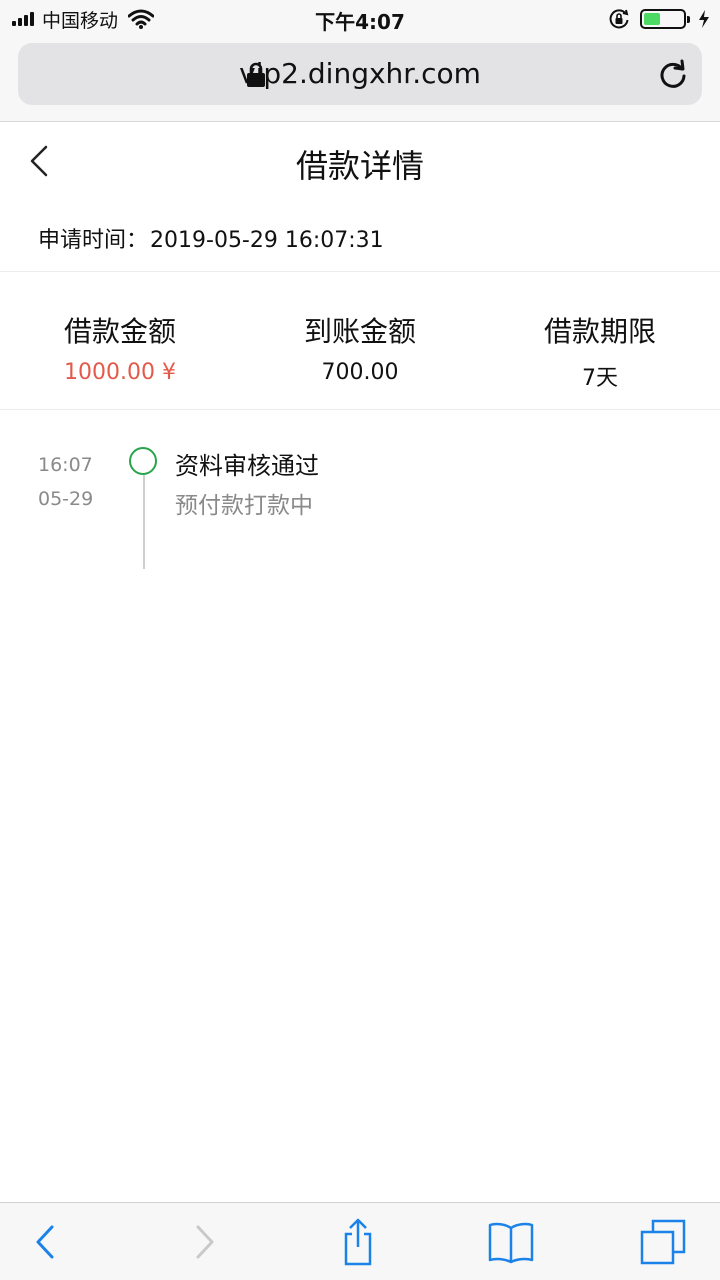  I want to click on share-button, so click(358, 1242).